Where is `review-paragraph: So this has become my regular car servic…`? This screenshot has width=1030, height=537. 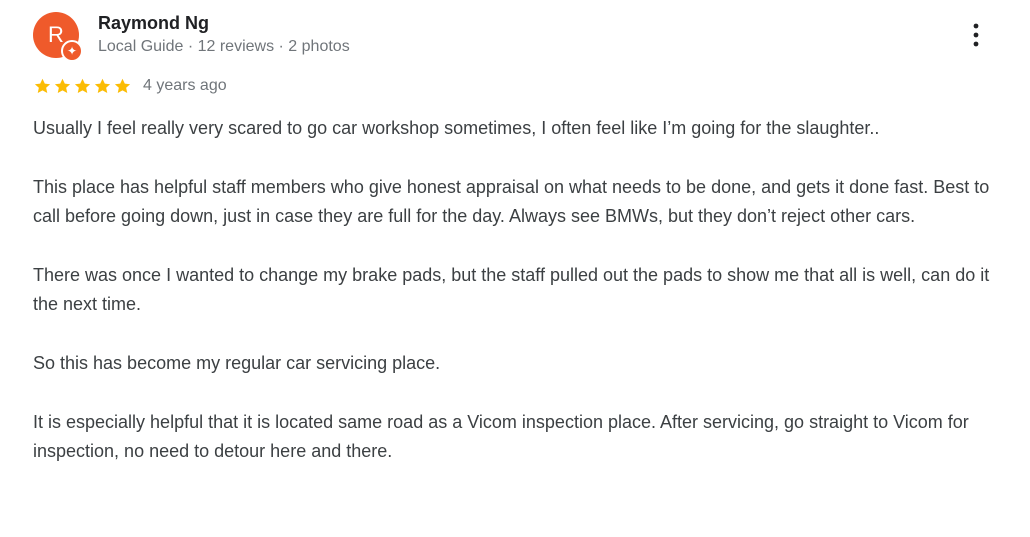 review-paragraph: So this has become my regular car servic… is located at coordinates (237, 363).